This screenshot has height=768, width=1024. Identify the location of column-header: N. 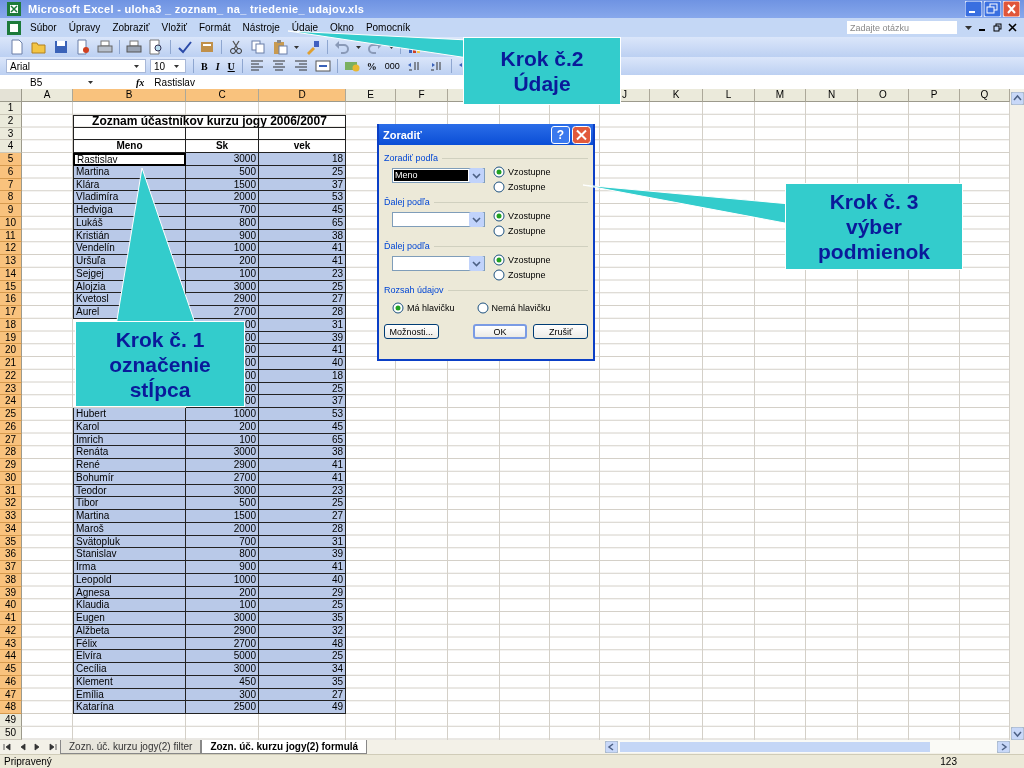
(832, 95).